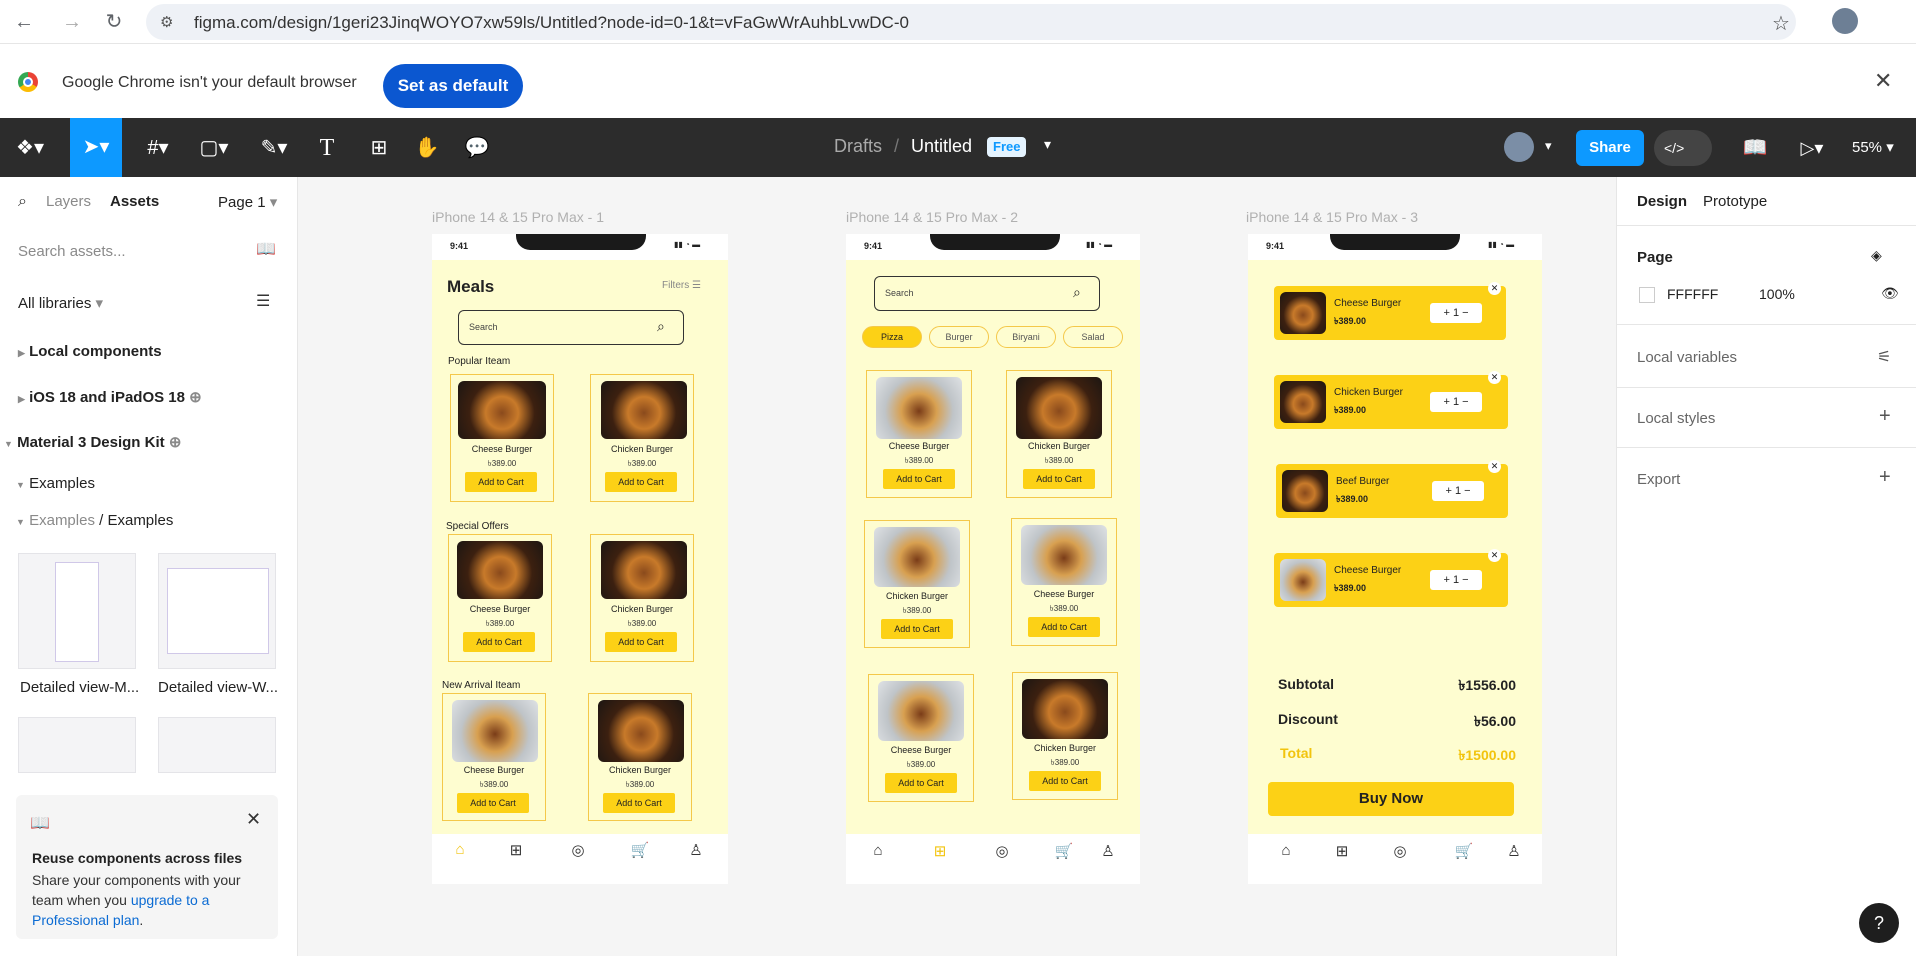 The width and height of the screenshot is (1916, 956). I want to click on reload-icon: ↻, so click(114, 22).